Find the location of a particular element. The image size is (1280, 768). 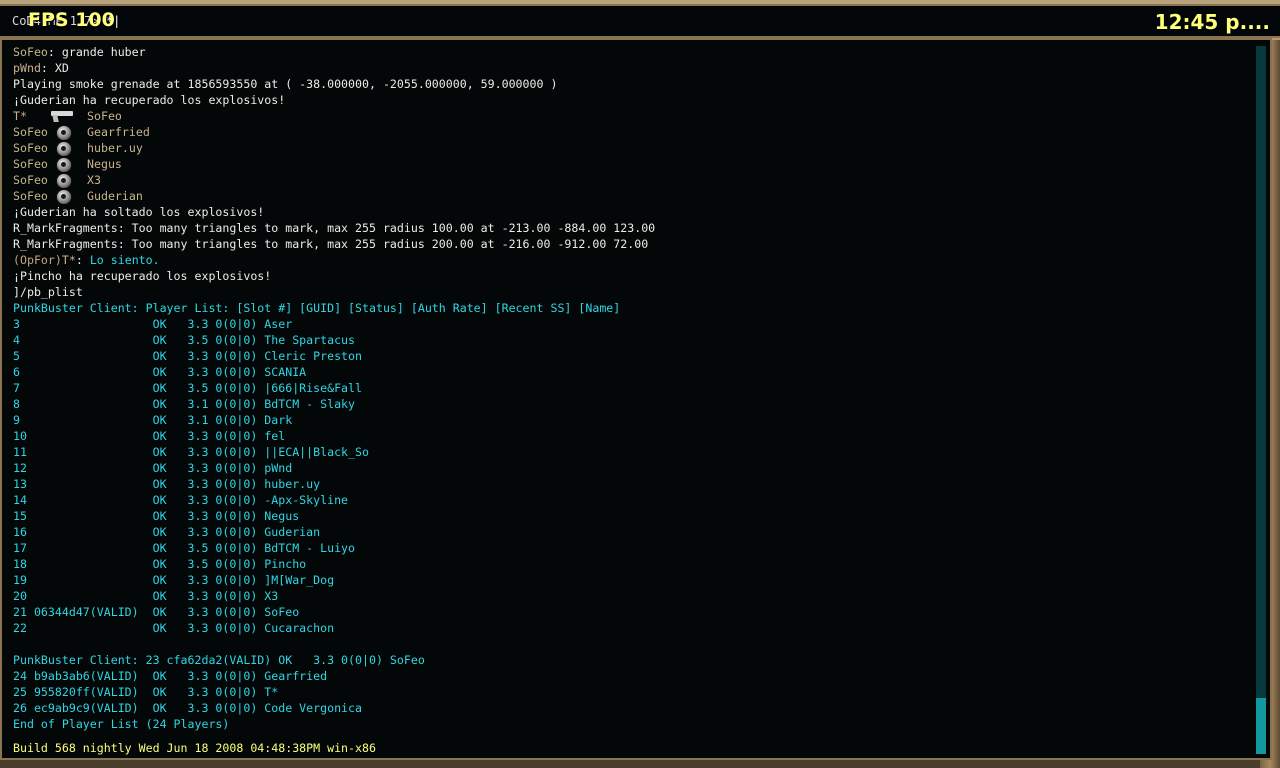

console-line: SoFeo: grande huber is located at coordinates (631, 52).